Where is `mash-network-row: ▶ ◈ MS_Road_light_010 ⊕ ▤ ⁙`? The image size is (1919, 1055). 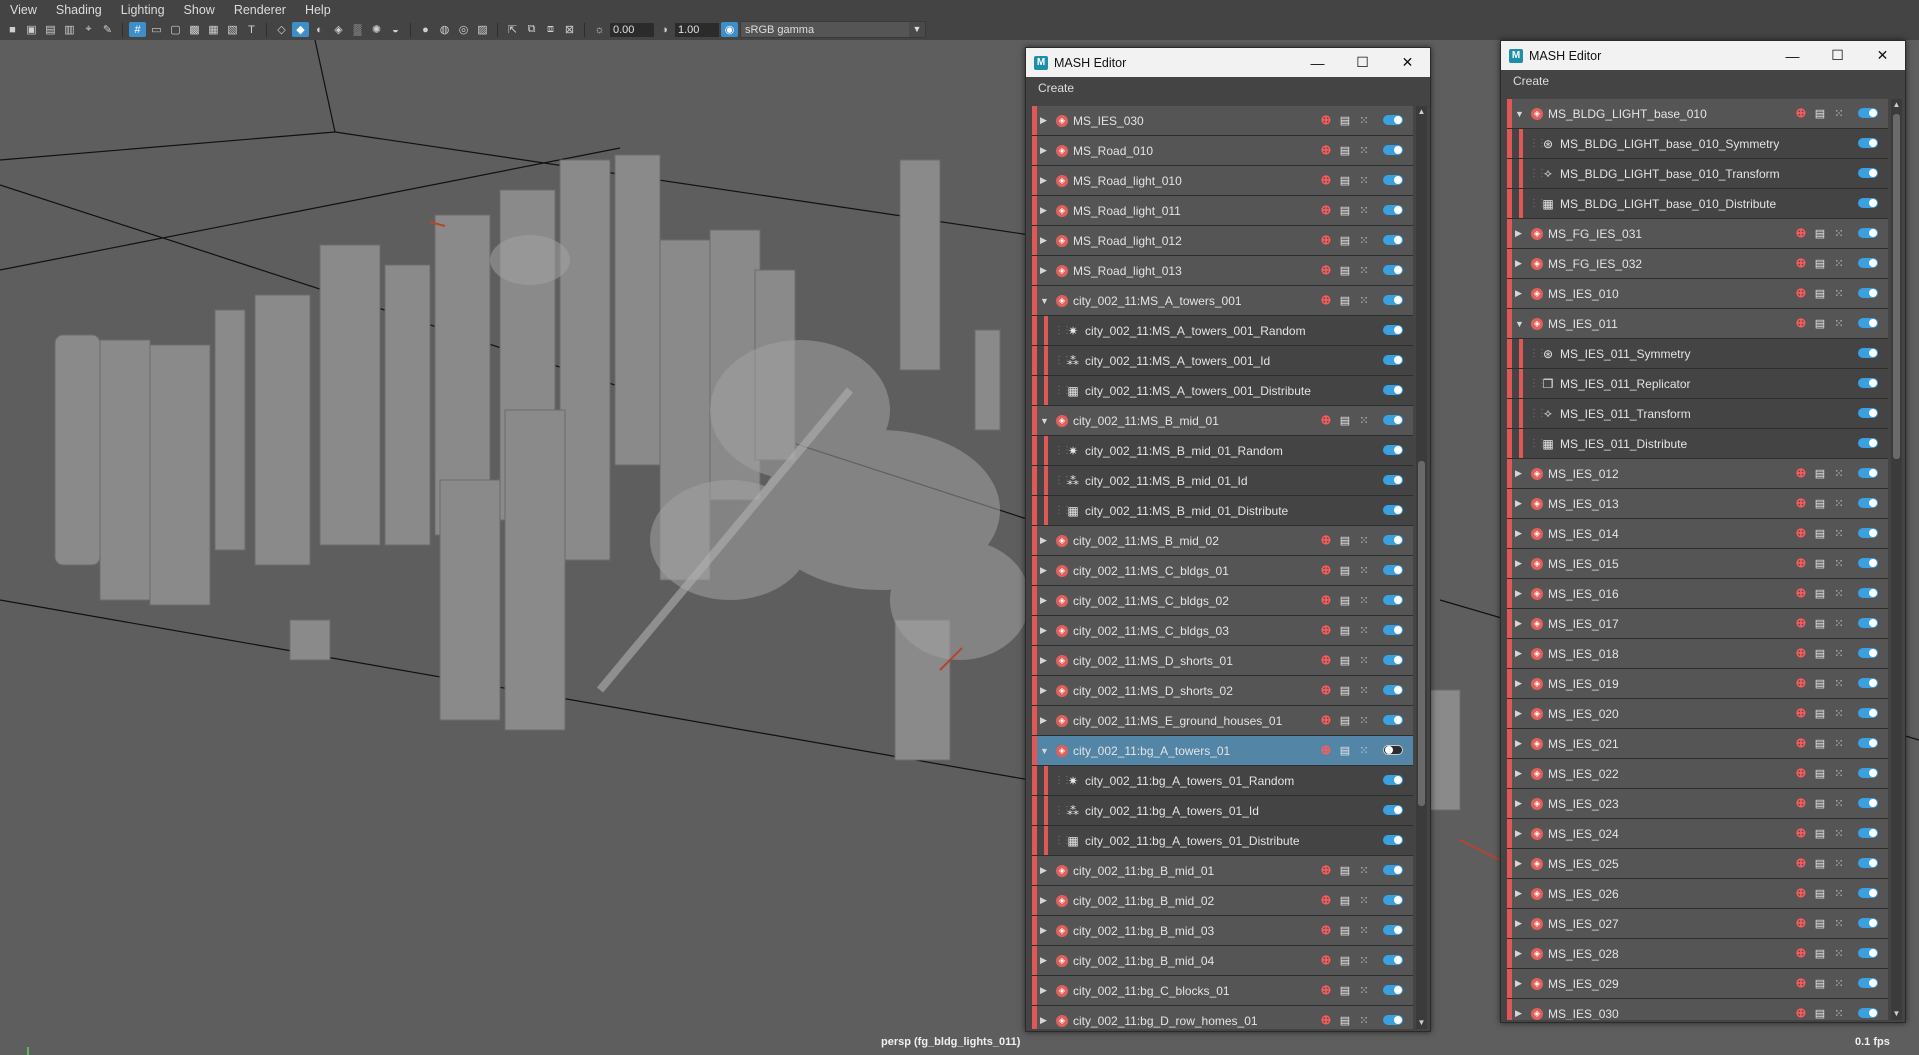 mash-network-row: ▶ ◈ MS_Road_light_010 ⊕ ▤ ⁙ is located at coordinates (1222, 181).